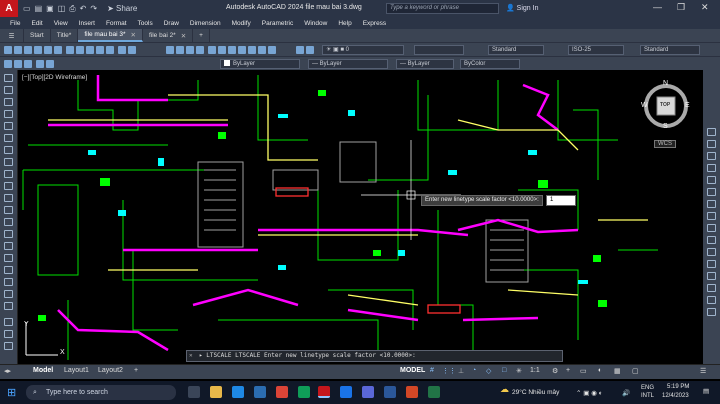  Describe the element at coordinates (434, 392) in the screenshot. I see `excel-app-icon` at that location.